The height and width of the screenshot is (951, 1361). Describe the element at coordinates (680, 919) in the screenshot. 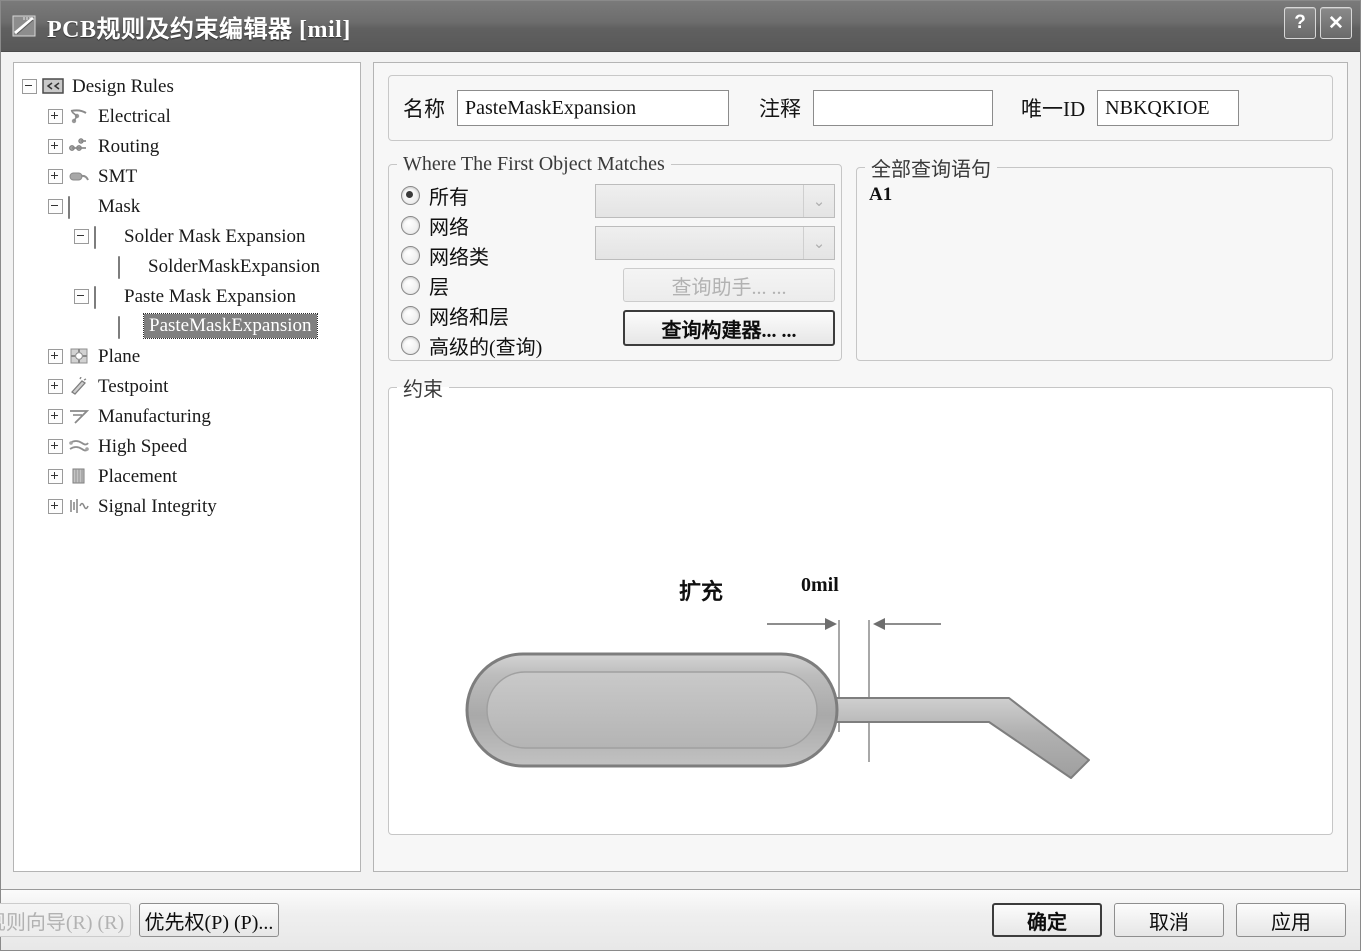

I see `footer-bar: 规则向导(R) (R) 优先权(P) (P)... 确定 取消 应用` at that location.